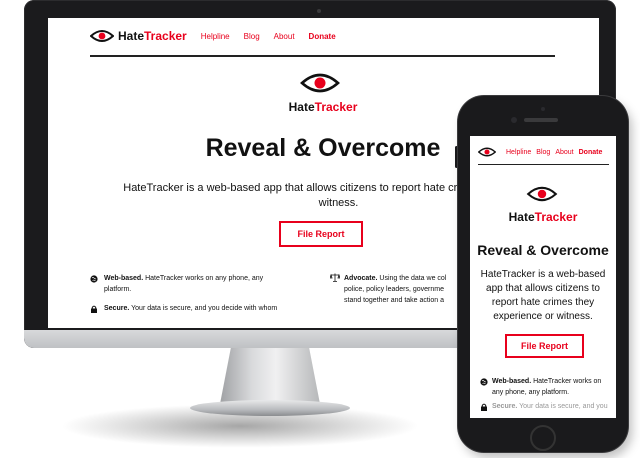 Image resolution: width=640 pixels, height=458 pixels. I want to click on monitor-base, so click(270, 408).